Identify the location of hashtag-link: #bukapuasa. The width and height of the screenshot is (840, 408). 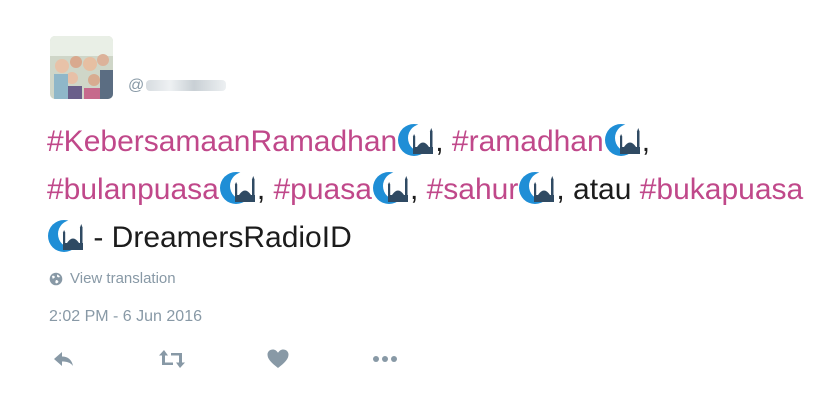
(721, 189).